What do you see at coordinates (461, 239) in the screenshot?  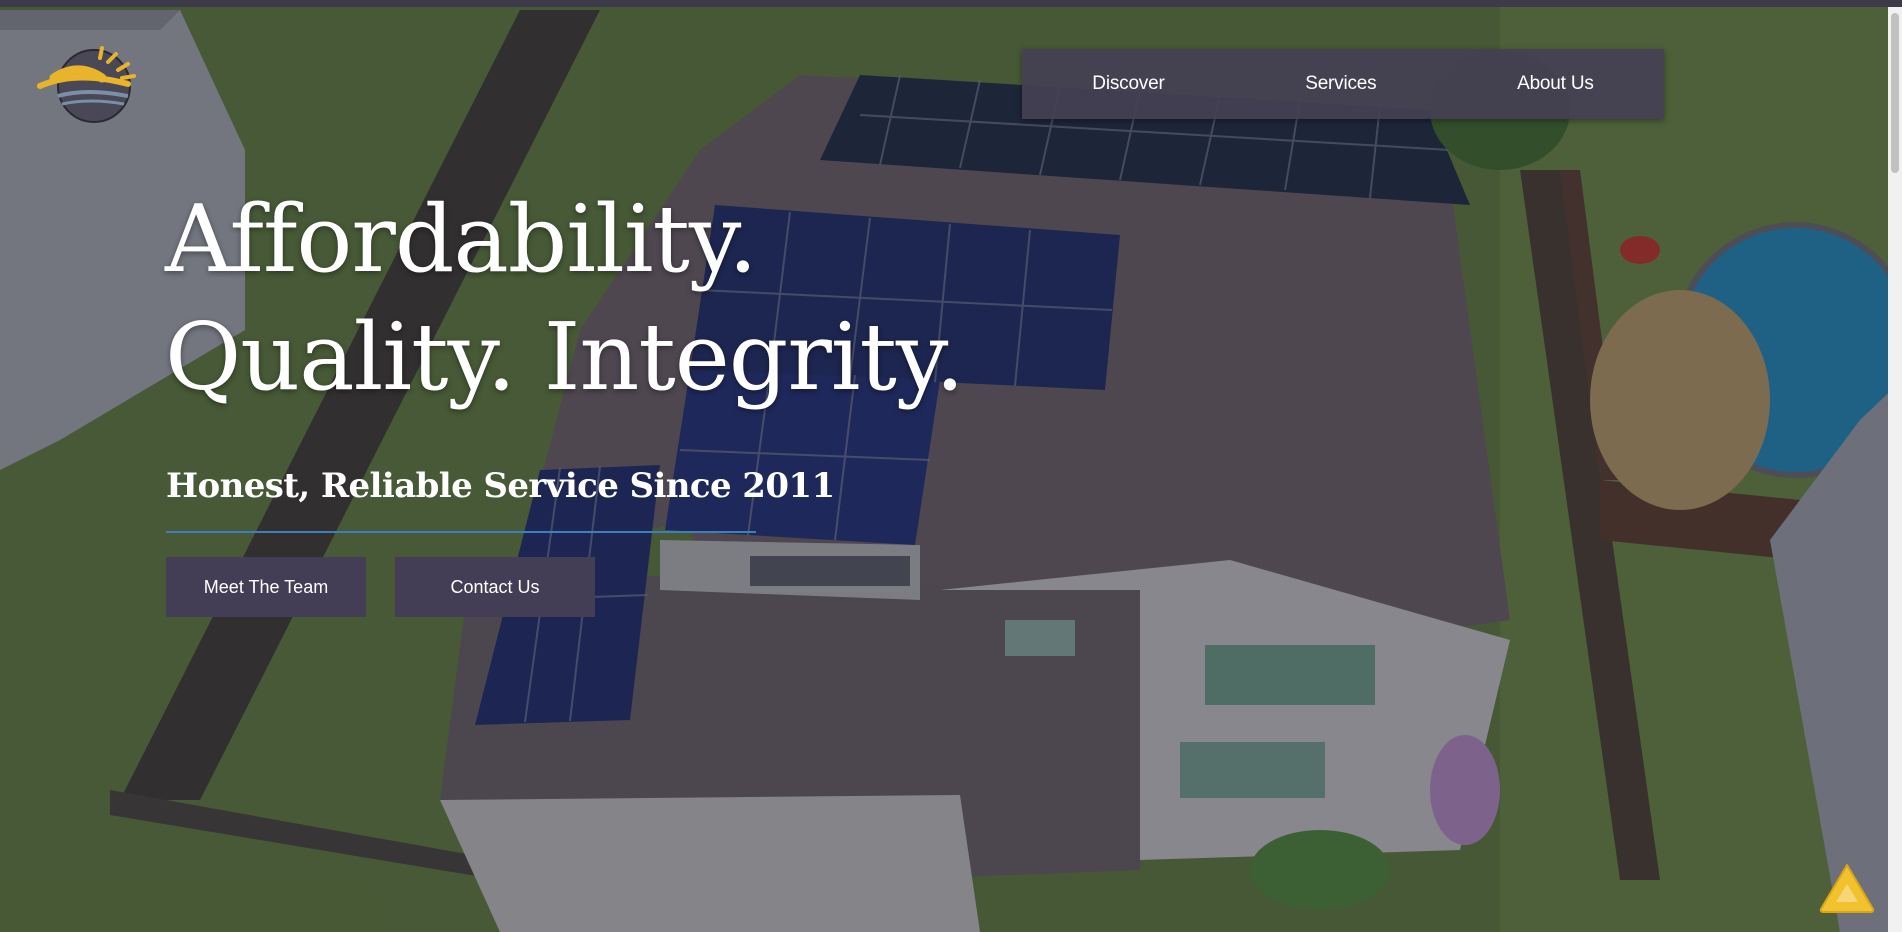 I see `hero-headline-line-1: Affordability.` at bounding box center [461, 239].